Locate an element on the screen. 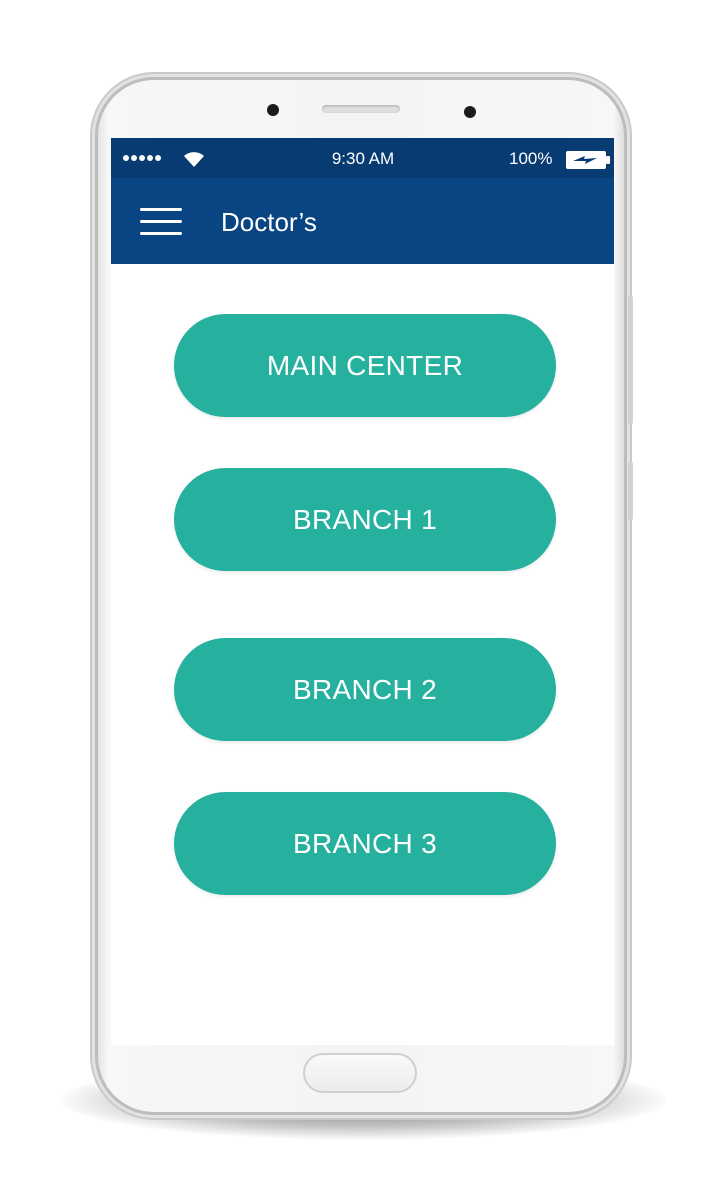 Image resolution: width=726 pixels, height=1200 pixels. status-bar: 9:30 AM 100% is located at coordinates (362, 158).